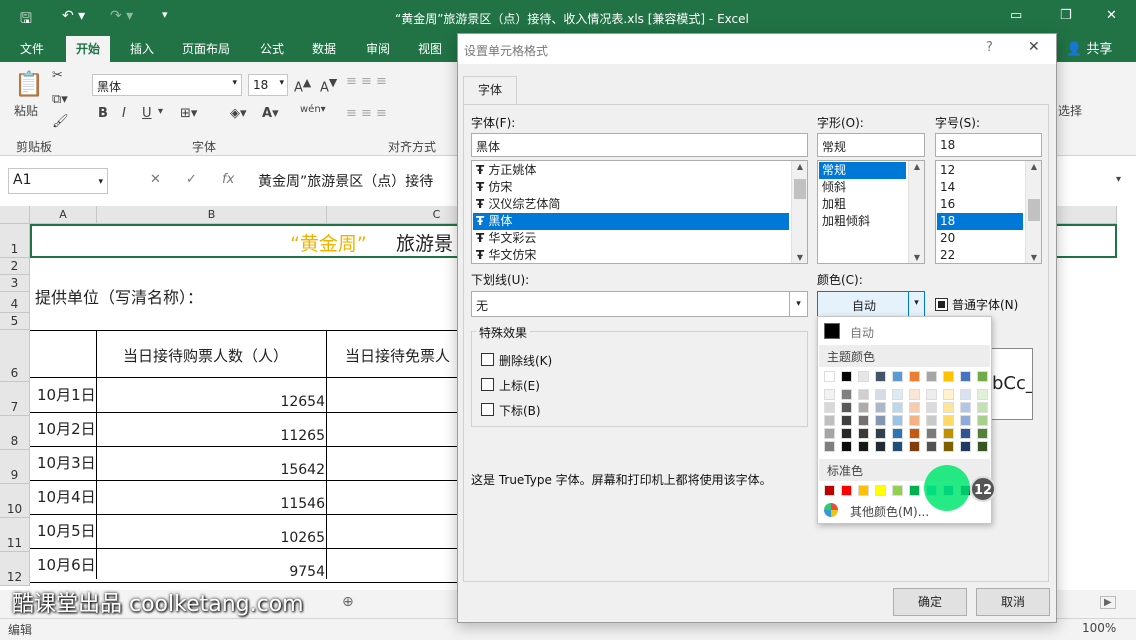 This screenshot has width=1136, height=640. Describe the element at coordinates (15, 535) in the screenshot. I see `row-header: 11` at that location.